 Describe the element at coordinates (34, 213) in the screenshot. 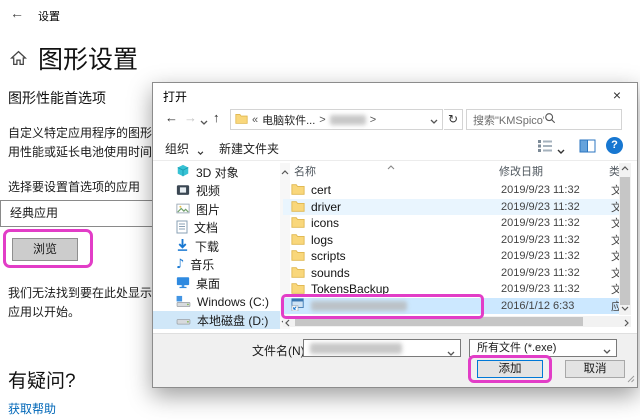

I see `app-type-value: 经典应用` at that location.